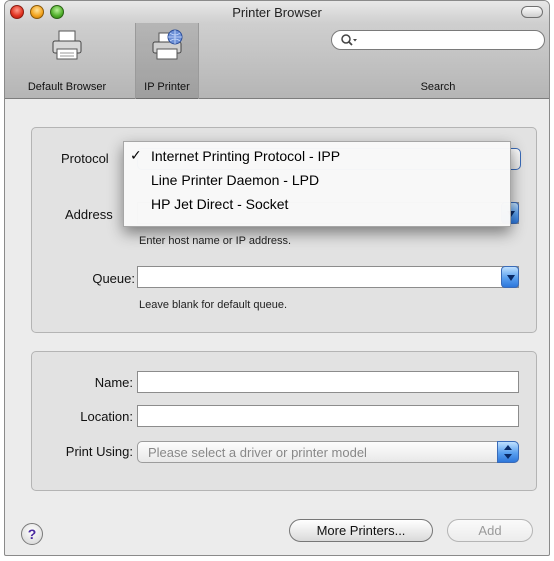 The height and width of the screenshot is (561, 554). What do you see at coordinates (257, 452) in the screenshot?
I see `print-using-placeholder: Please select a driver or printer model` at bounding box center [257, 452].